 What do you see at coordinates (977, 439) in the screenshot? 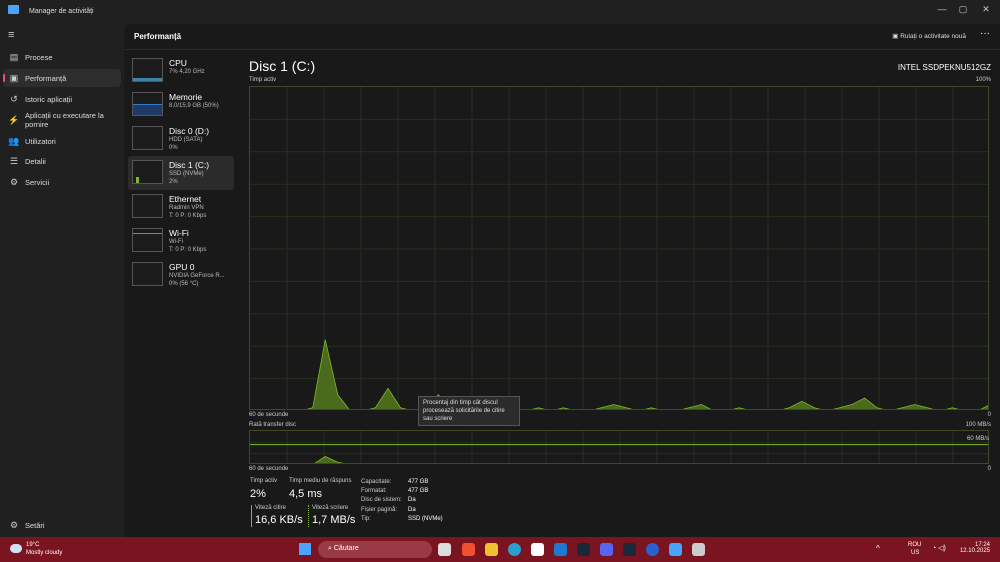
I see `transfer-rate-mid: 60 MB/s` at bounding box center [977, 439].